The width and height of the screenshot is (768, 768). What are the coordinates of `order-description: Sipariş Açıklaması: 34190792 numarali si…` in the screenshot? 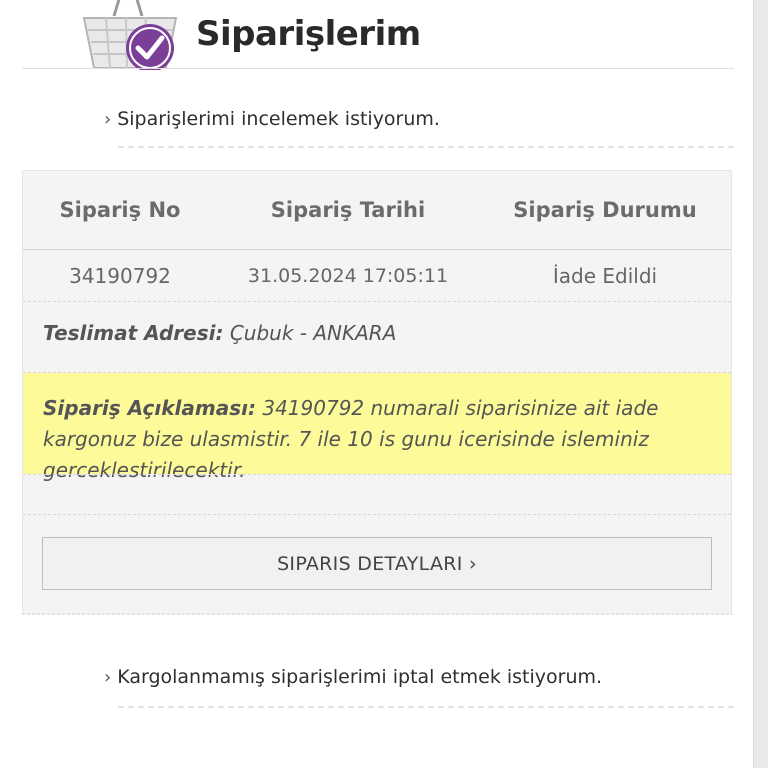 It's located at (377, 427).